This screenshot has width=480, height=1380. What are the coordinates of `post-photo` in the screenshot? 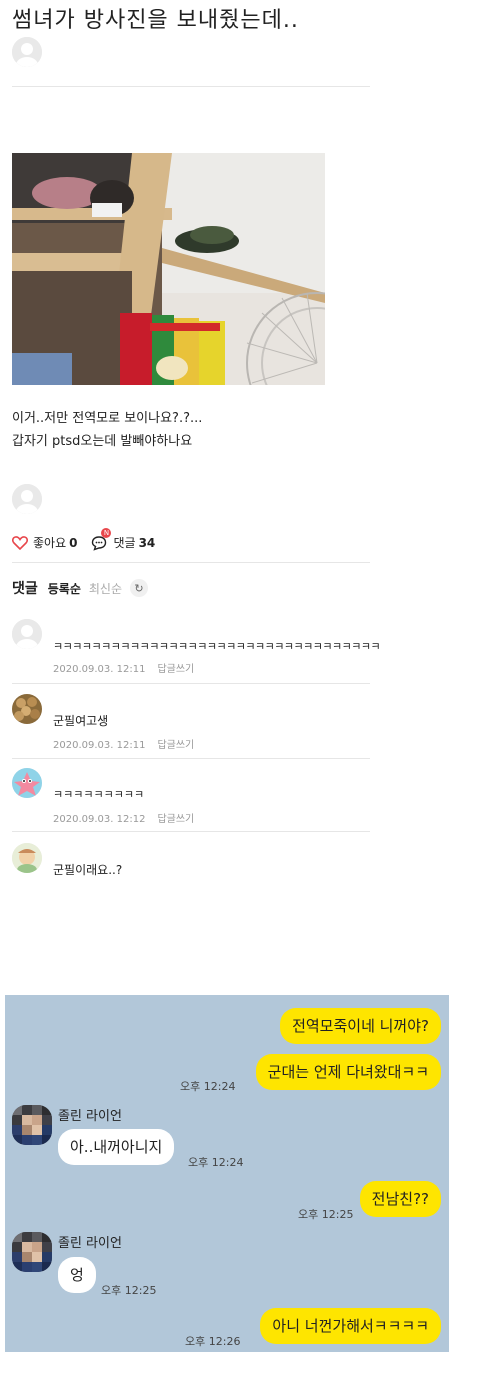 It's located at (168, 269).